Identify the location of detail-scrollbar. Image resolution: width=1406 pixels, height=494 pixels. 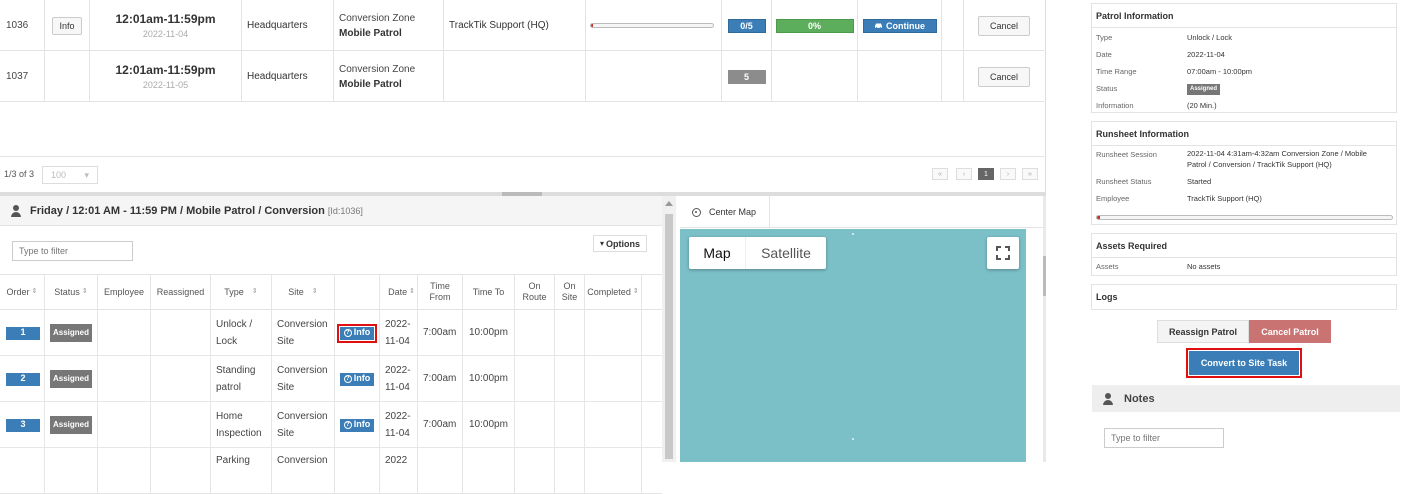
(669, 329).